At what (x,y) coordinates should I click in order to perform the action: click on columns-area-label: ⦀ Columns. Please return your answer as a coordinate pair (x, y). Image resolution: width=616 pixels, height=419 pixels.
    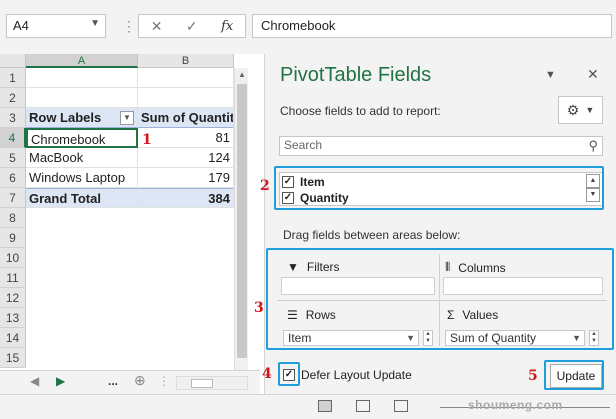
    Looking at the image, I should click on (475, 267).